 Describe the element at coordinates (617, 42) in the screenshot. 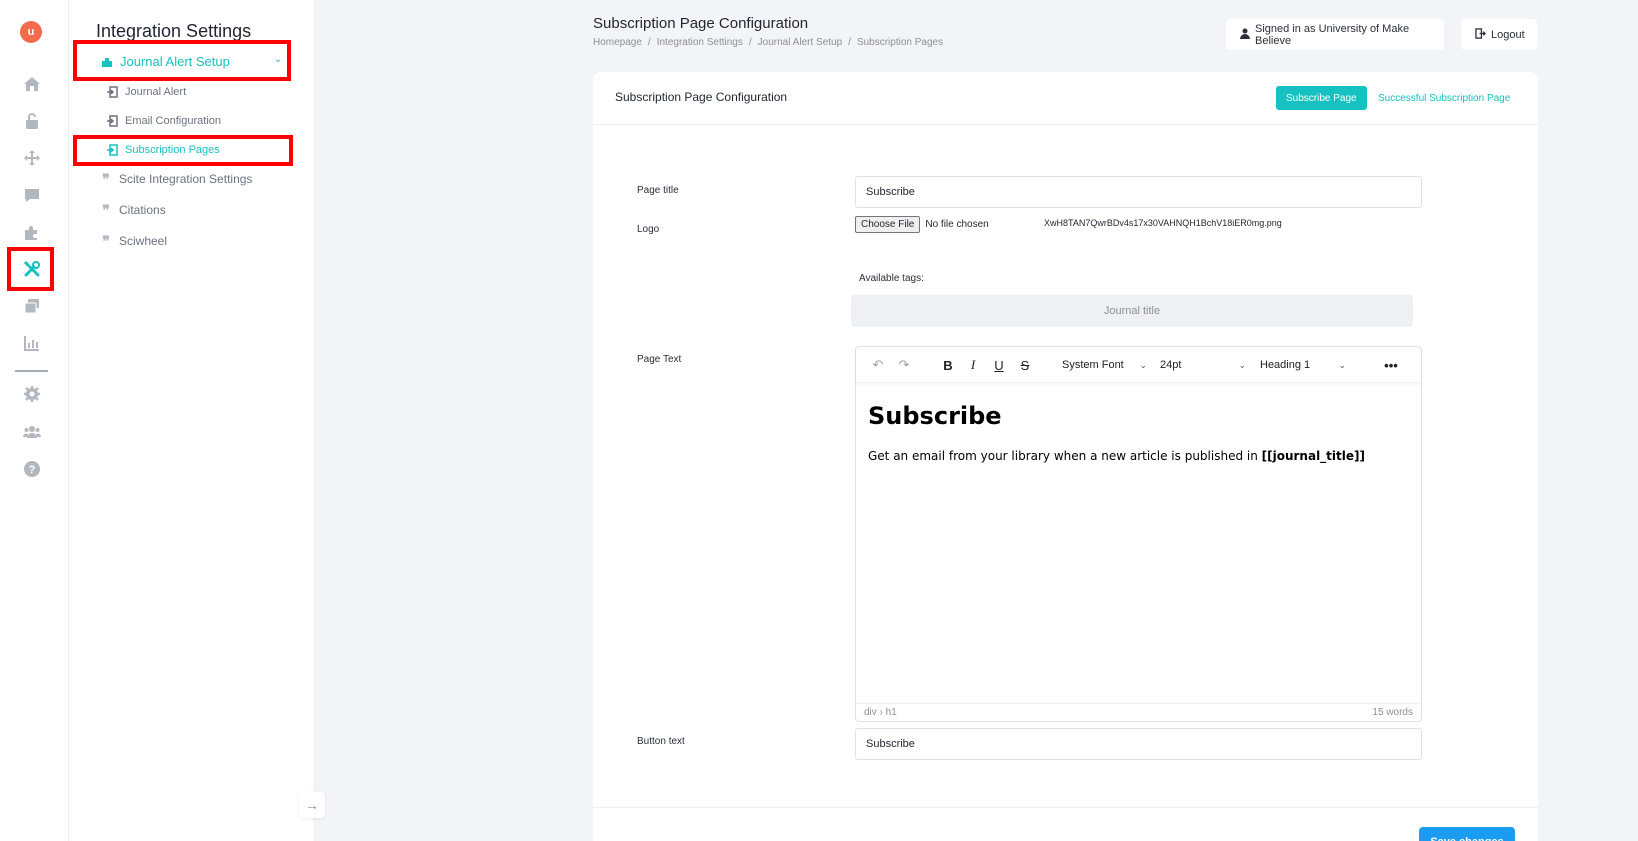

I see `breadcrumb-item: Homepage` at that location.